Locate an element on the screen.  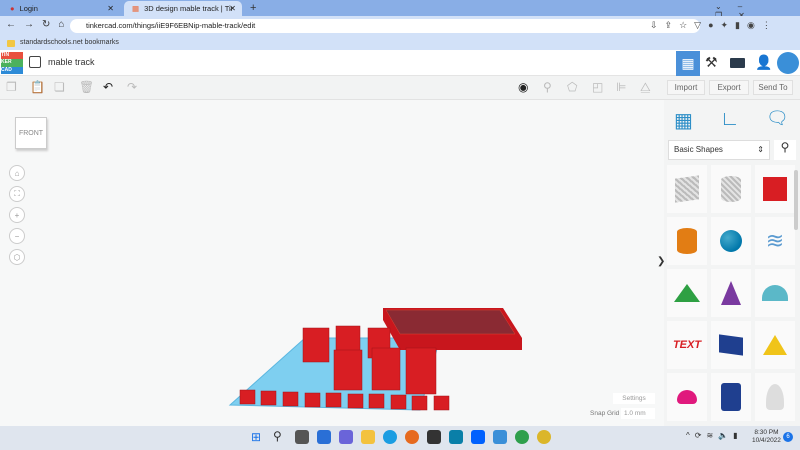
shape-half-sphere is located at coordinates (687, 397).